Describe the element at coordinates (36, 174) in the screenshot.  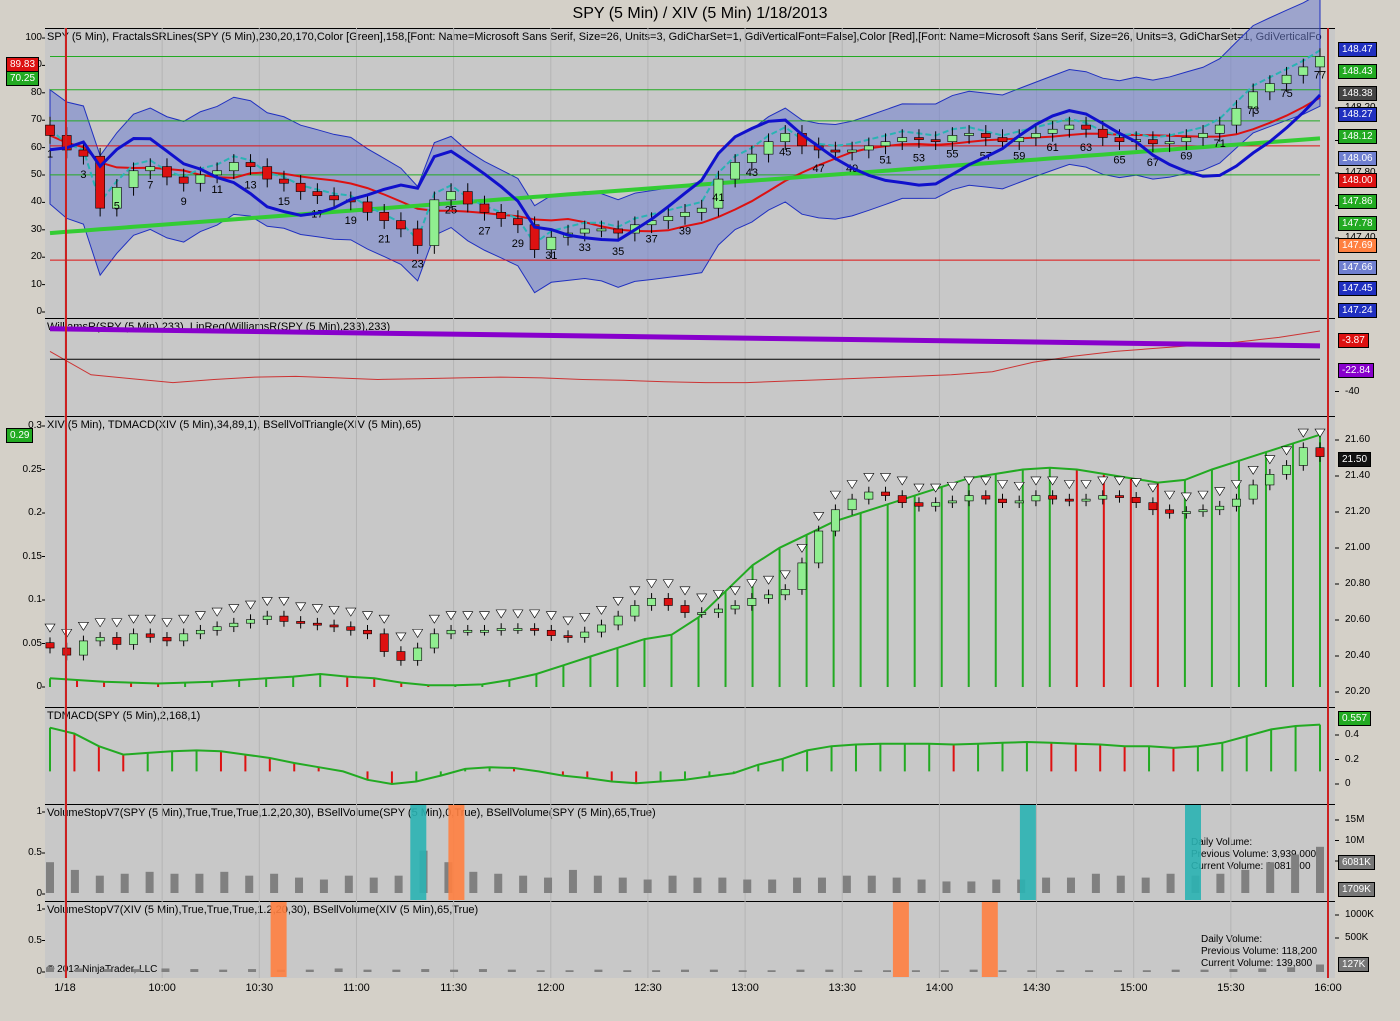
I see `price-left-tick: 50` at that location.